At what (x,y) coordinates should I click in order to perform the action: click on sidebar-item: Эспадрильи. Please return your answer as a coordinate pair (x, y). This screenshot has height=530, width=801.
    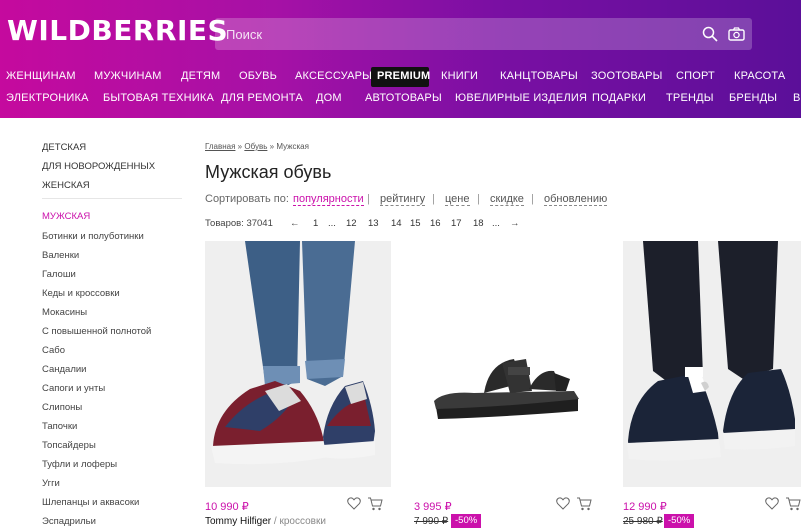
    Looking at the image, I should click on (69, 521).